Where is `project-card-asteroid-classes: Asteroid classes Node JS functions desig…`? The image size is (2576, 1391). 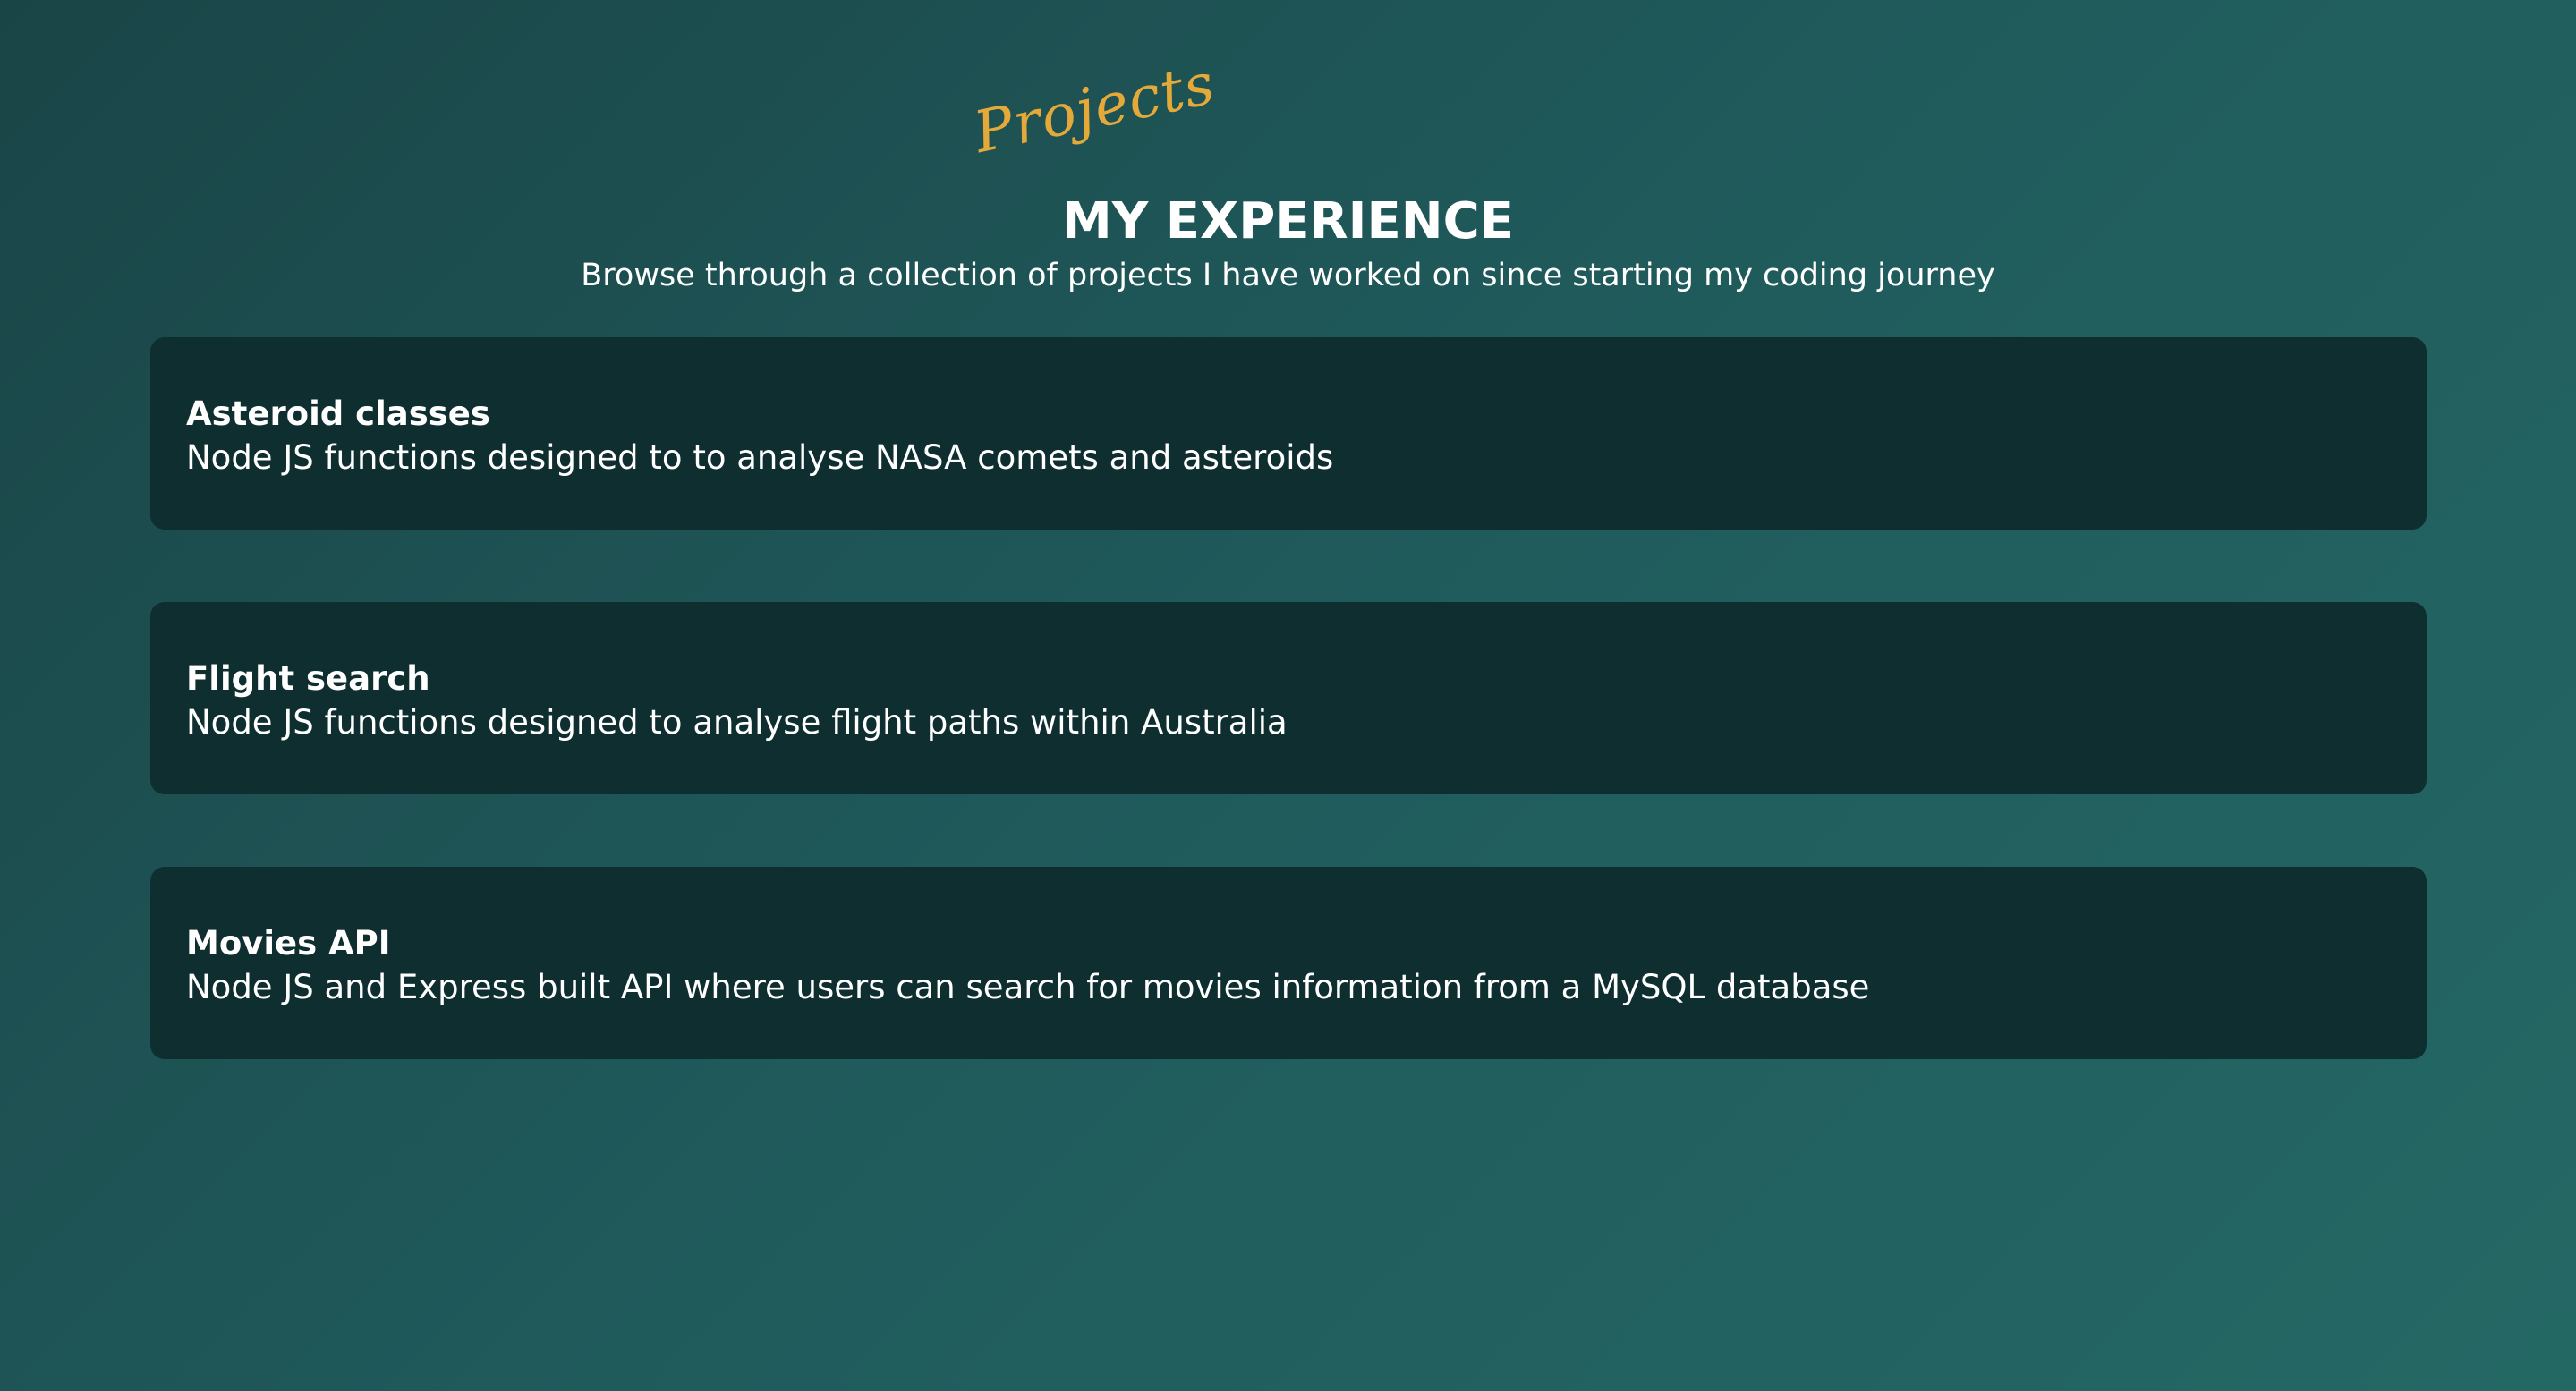
project-card-asteroid-classes: Asteroid classes Node JS functions desig… is located at coordinates (1288, 433).